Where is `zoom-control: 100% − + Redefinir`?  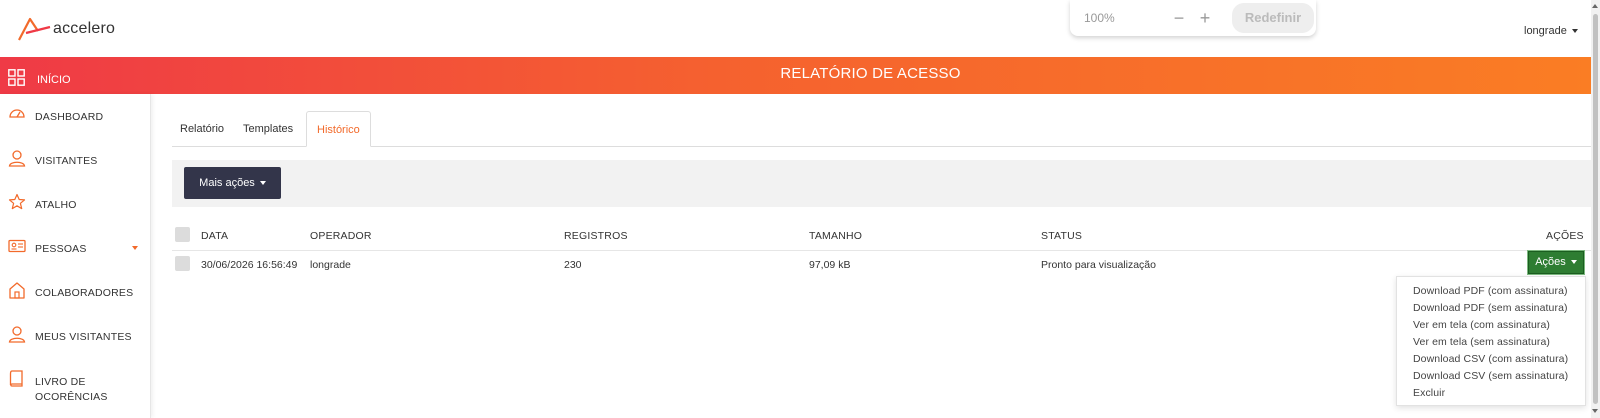 zoom-control: 100% − + Redefinir is located at coordinates (1193, 18).